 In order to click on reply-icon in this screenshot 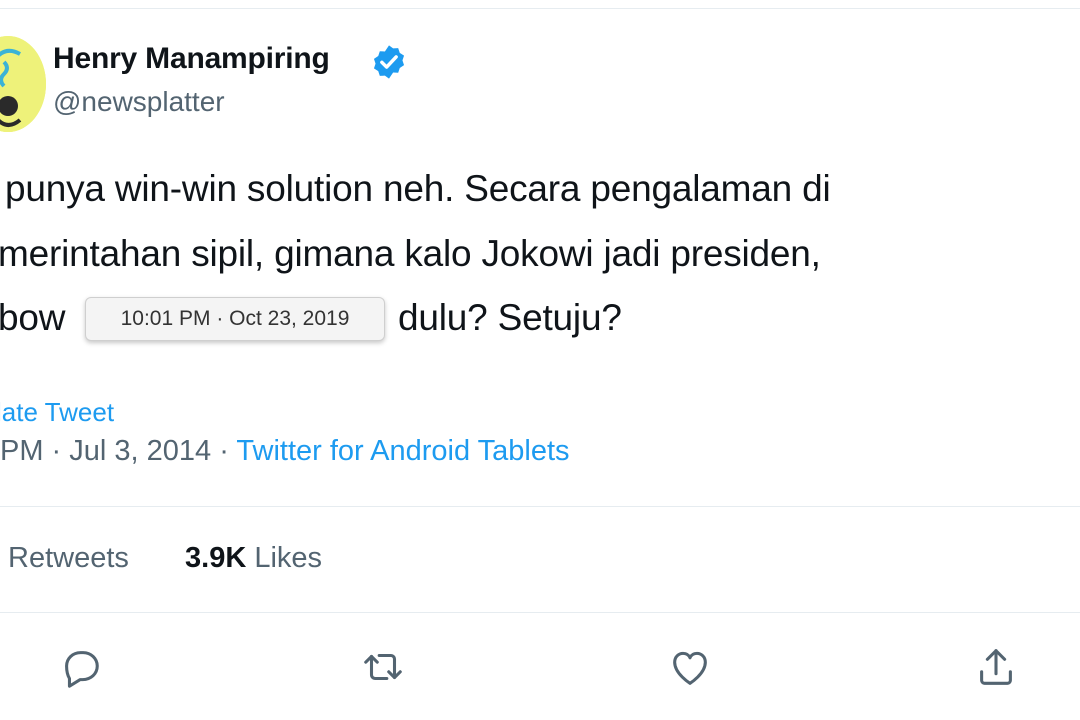, I will do `click(80, 667)`.